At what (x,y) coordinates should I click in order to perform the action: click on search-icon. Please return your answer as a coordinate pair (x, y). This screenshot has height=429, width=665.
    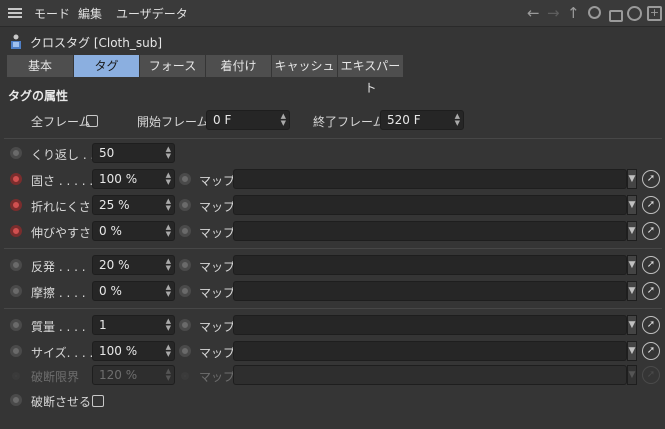
    Looking at the image, I should click on (594, 12).